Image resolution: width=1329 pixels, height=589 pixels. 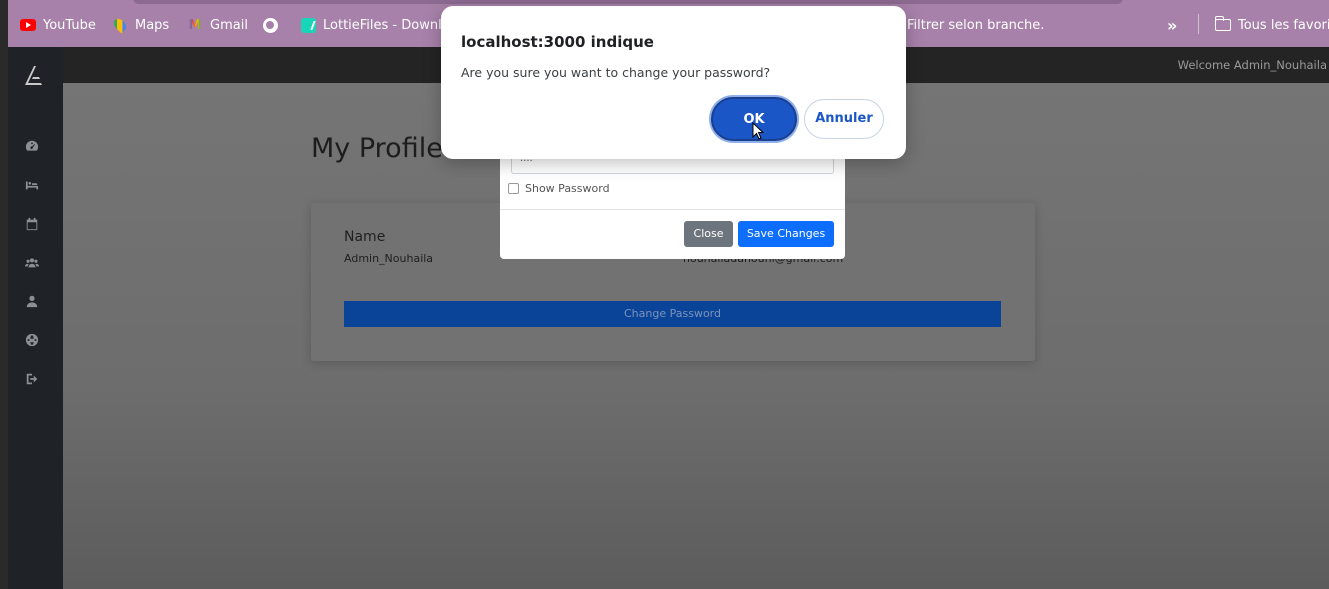 I want to click on lottiefiles-icon, so click(x=308, y=25).